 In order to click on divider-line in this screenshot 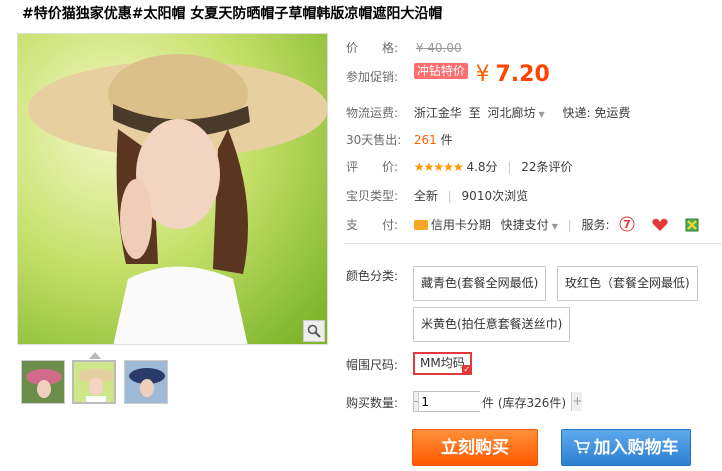, I will do `click(533, 243)`.